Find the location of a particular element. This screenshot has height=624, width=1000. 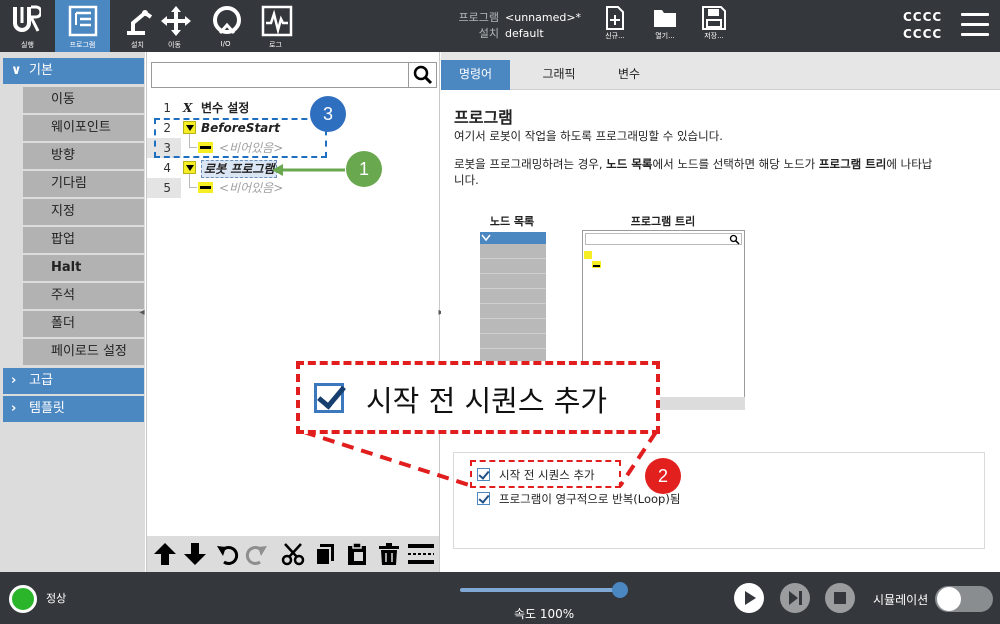

play-icon is located at coordinates (750, 598).